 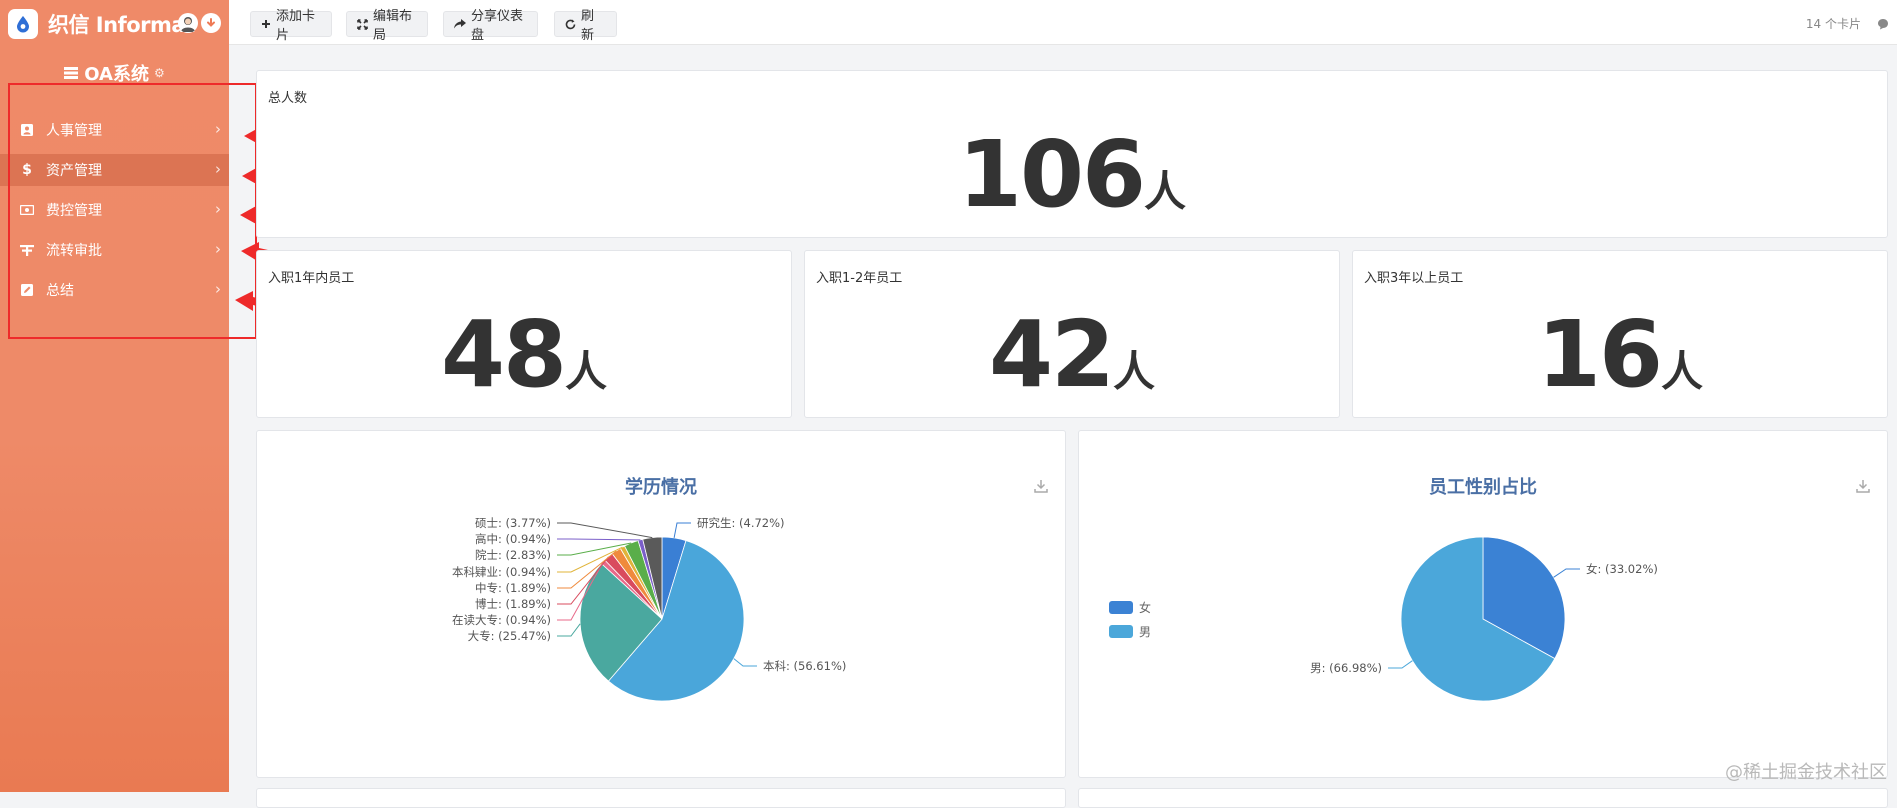 I want to click on refresh-icon, so click(x=570, y=24).